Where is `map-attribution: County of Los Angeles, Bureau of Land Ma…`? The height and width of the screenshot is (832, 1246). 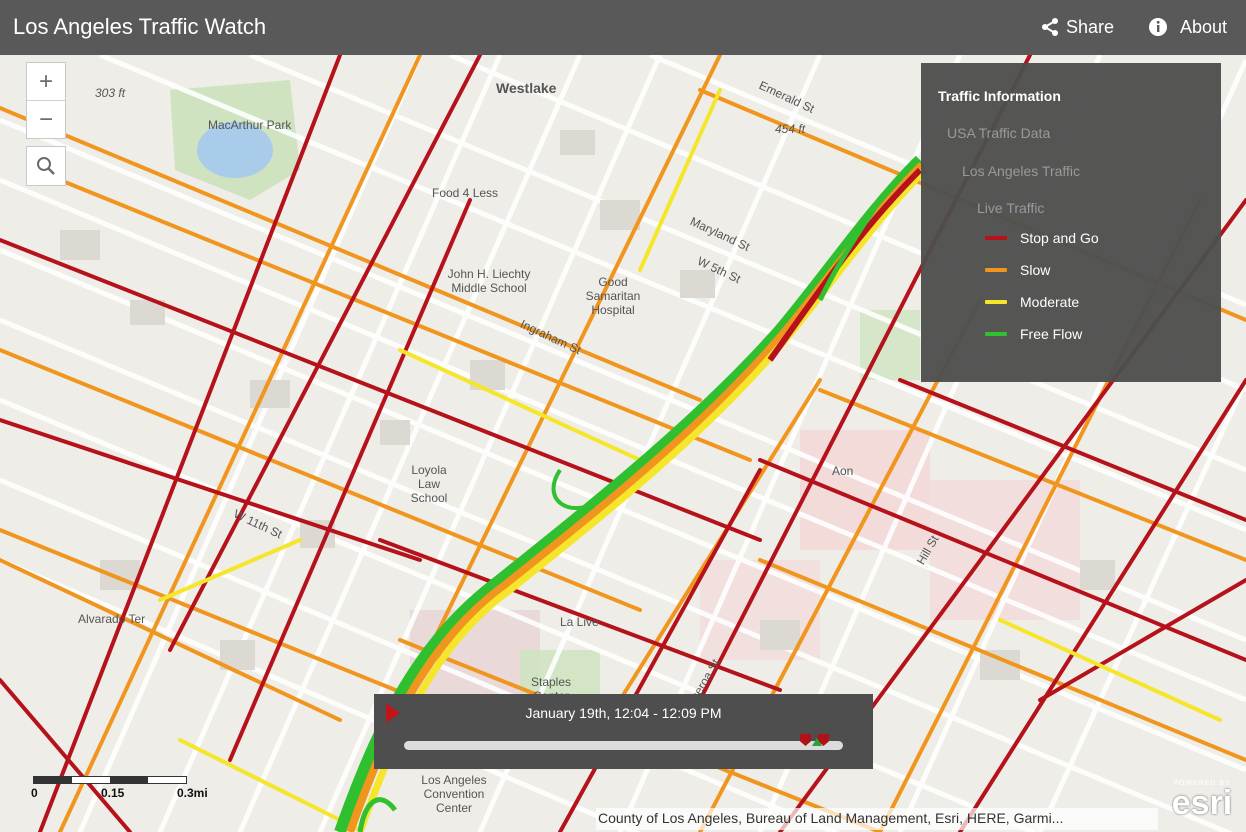 map-attribution: County of Los Angeles, Bureau of Land Ma… is located at coordinates (877, 819).